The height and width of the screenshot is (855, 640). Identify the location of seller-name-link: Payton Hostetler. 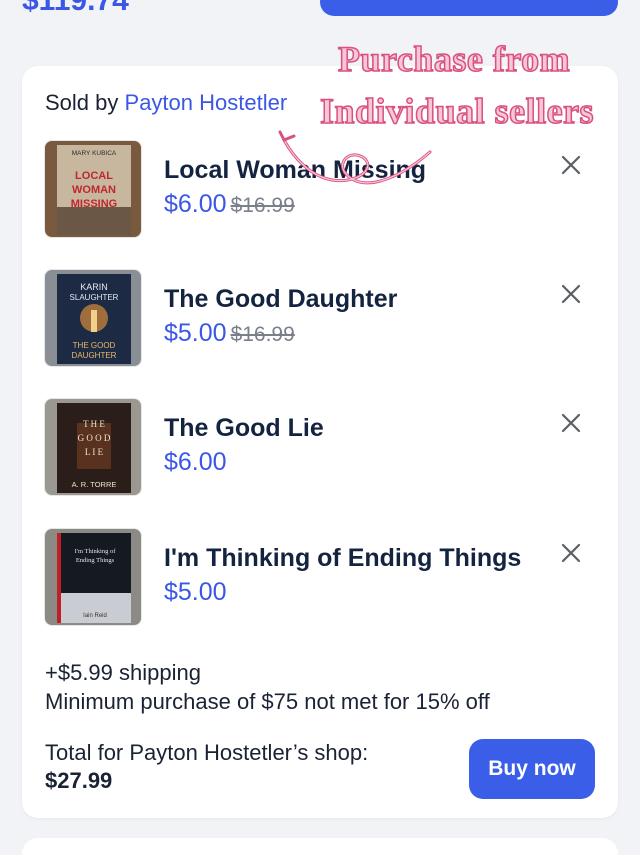
(206, 102).